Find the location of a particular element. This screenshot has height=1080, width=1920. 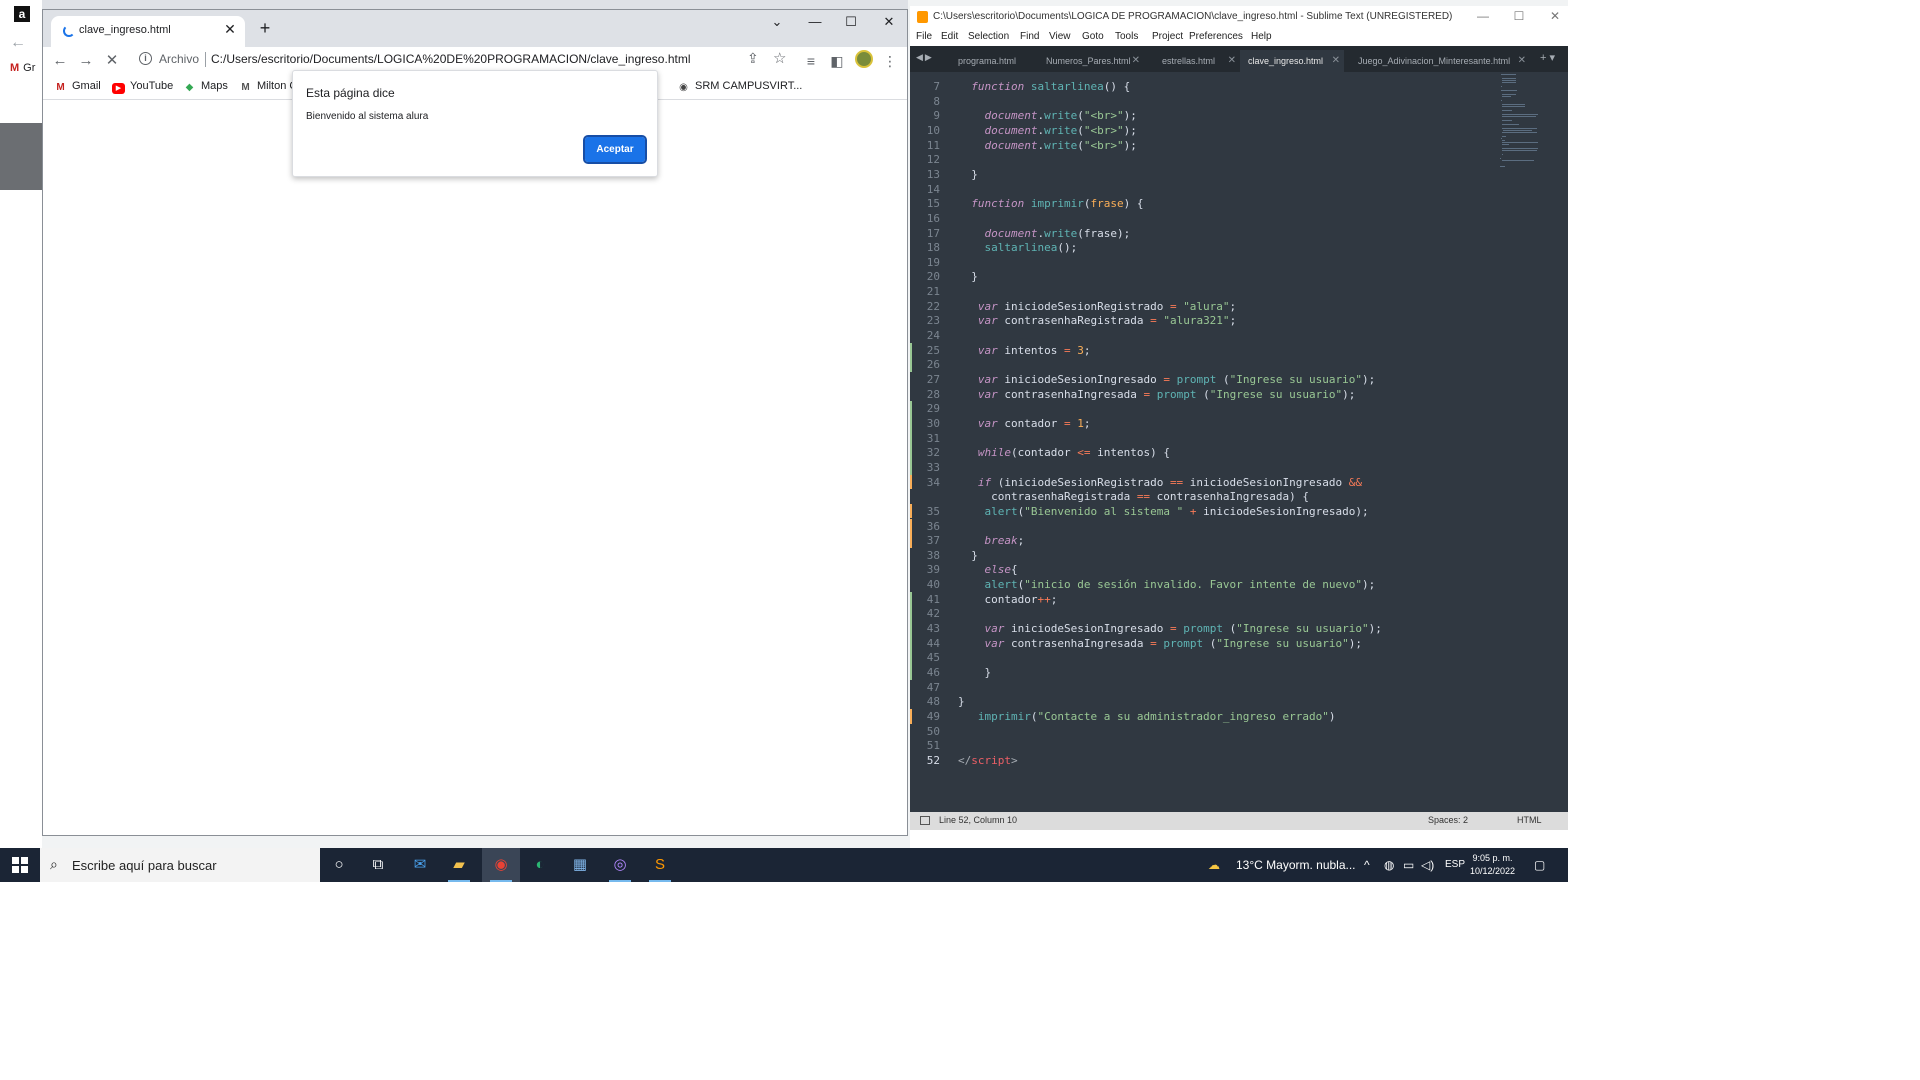

menu-kebab-icon: ⋮ is located at coordinates (890, 61).